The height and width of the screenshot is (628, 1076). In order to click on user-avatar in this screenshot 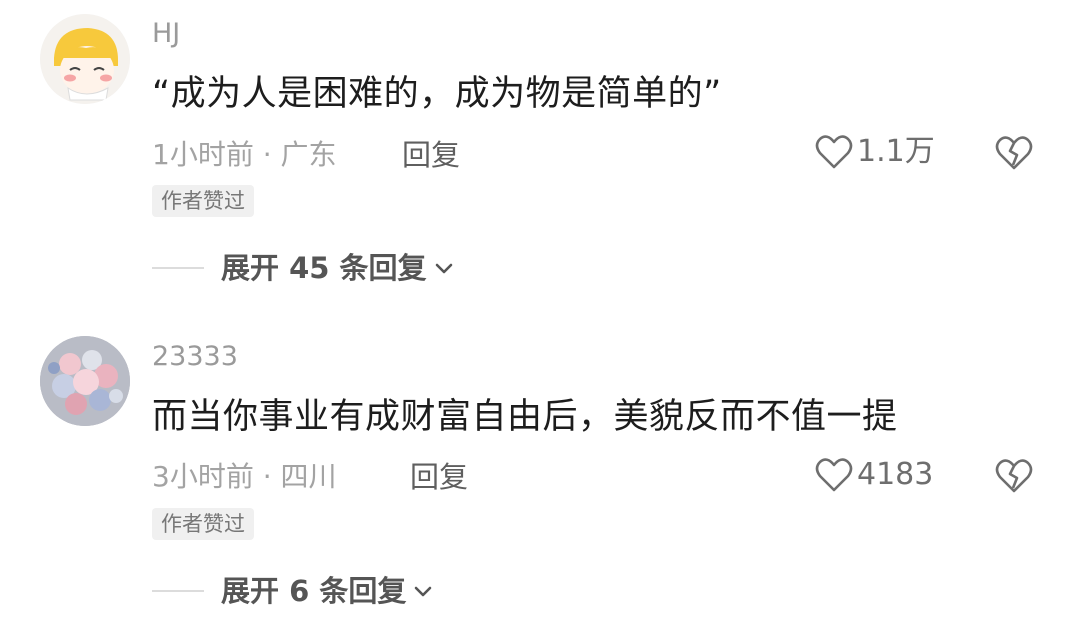, I will do `click(85, 381)`.